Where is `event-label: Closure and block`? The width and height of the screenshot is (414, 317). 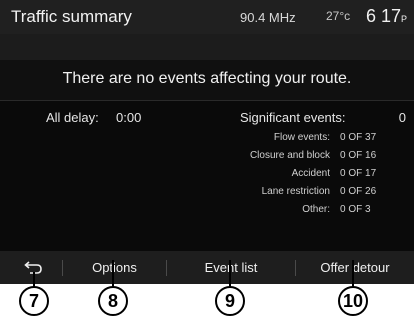 event-label: Closure and block is located at coordinates (289, 155).